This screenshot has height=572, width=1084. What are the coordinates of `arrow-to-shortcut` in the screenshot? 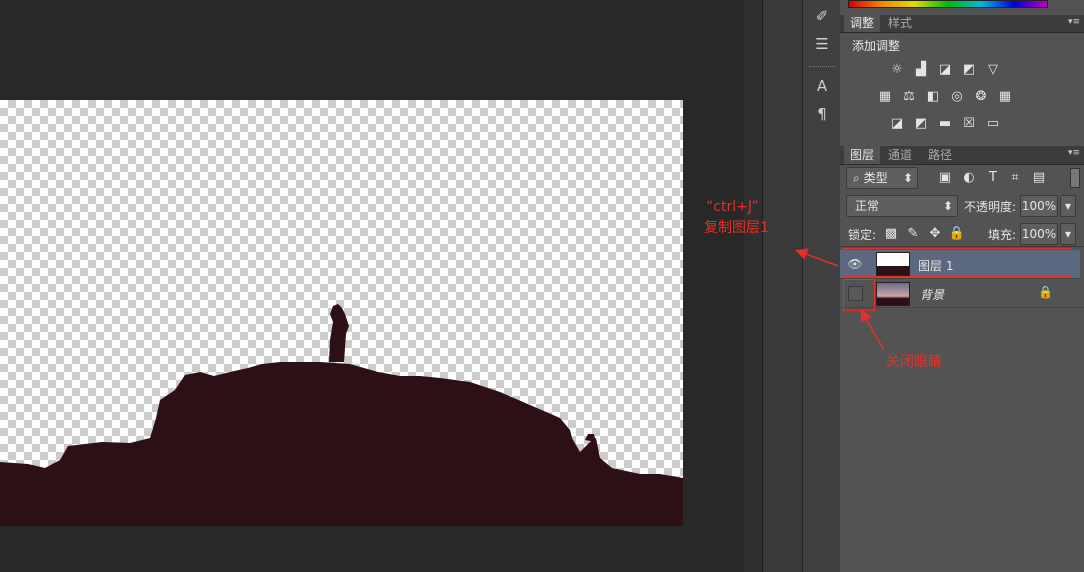 It's located at (817, 257).